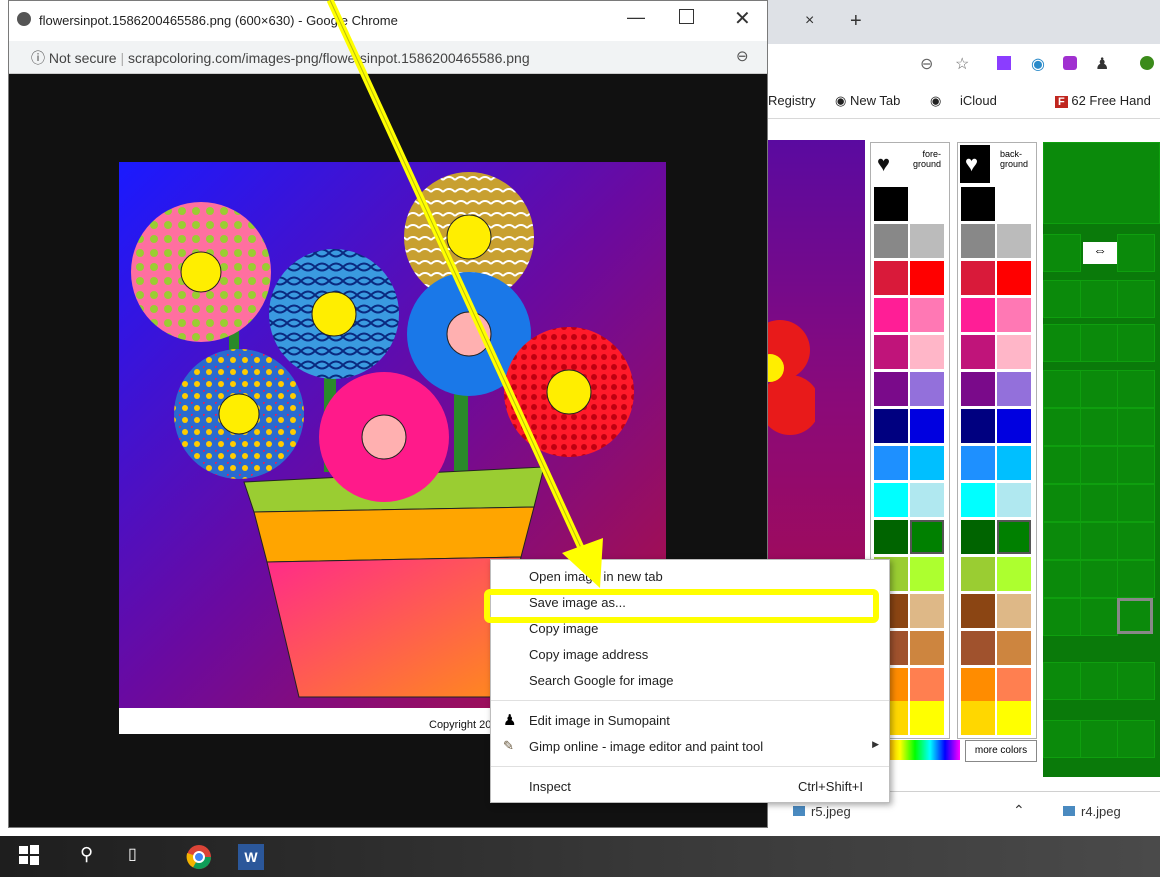  What do you see at coordinates (251, 857) in the screenshot?
I see `word-icon: W` at bounding box center [251, 857].